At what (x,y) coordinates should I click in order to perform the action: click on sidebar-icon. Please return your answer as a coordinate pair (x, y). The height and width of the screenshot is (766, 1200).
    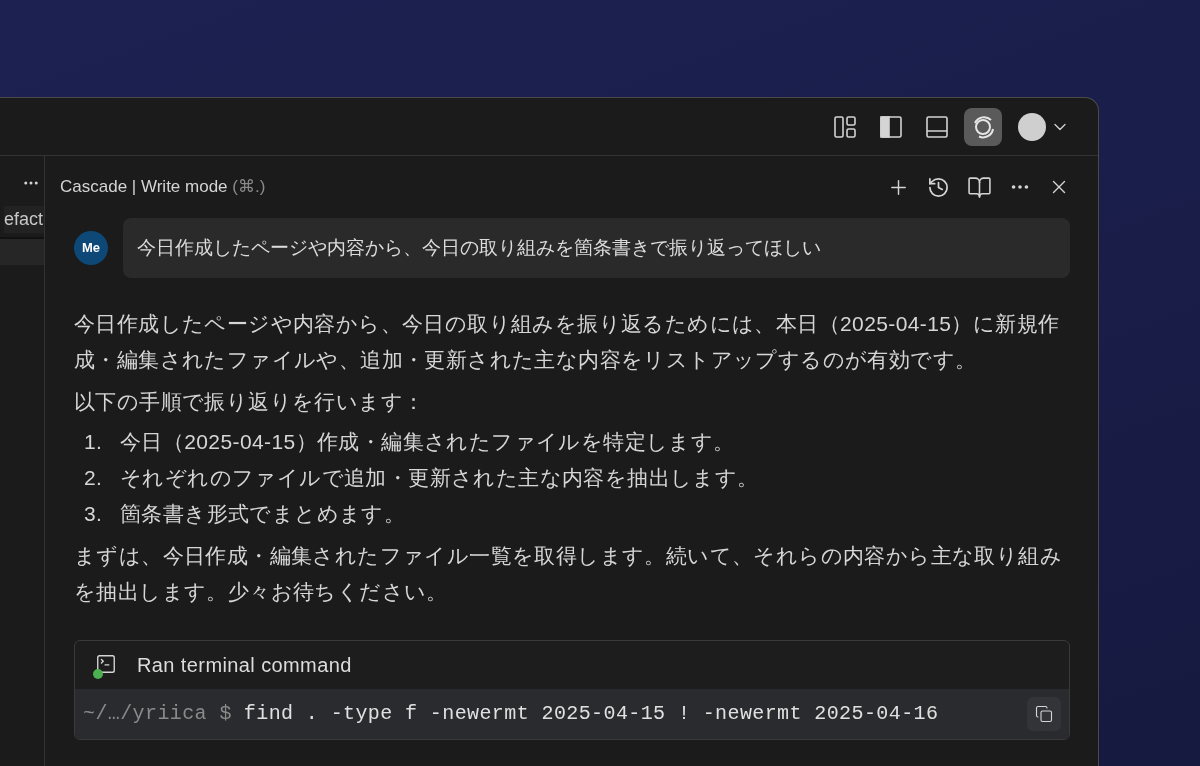
    Looking at the image, I should click on (891, 126).